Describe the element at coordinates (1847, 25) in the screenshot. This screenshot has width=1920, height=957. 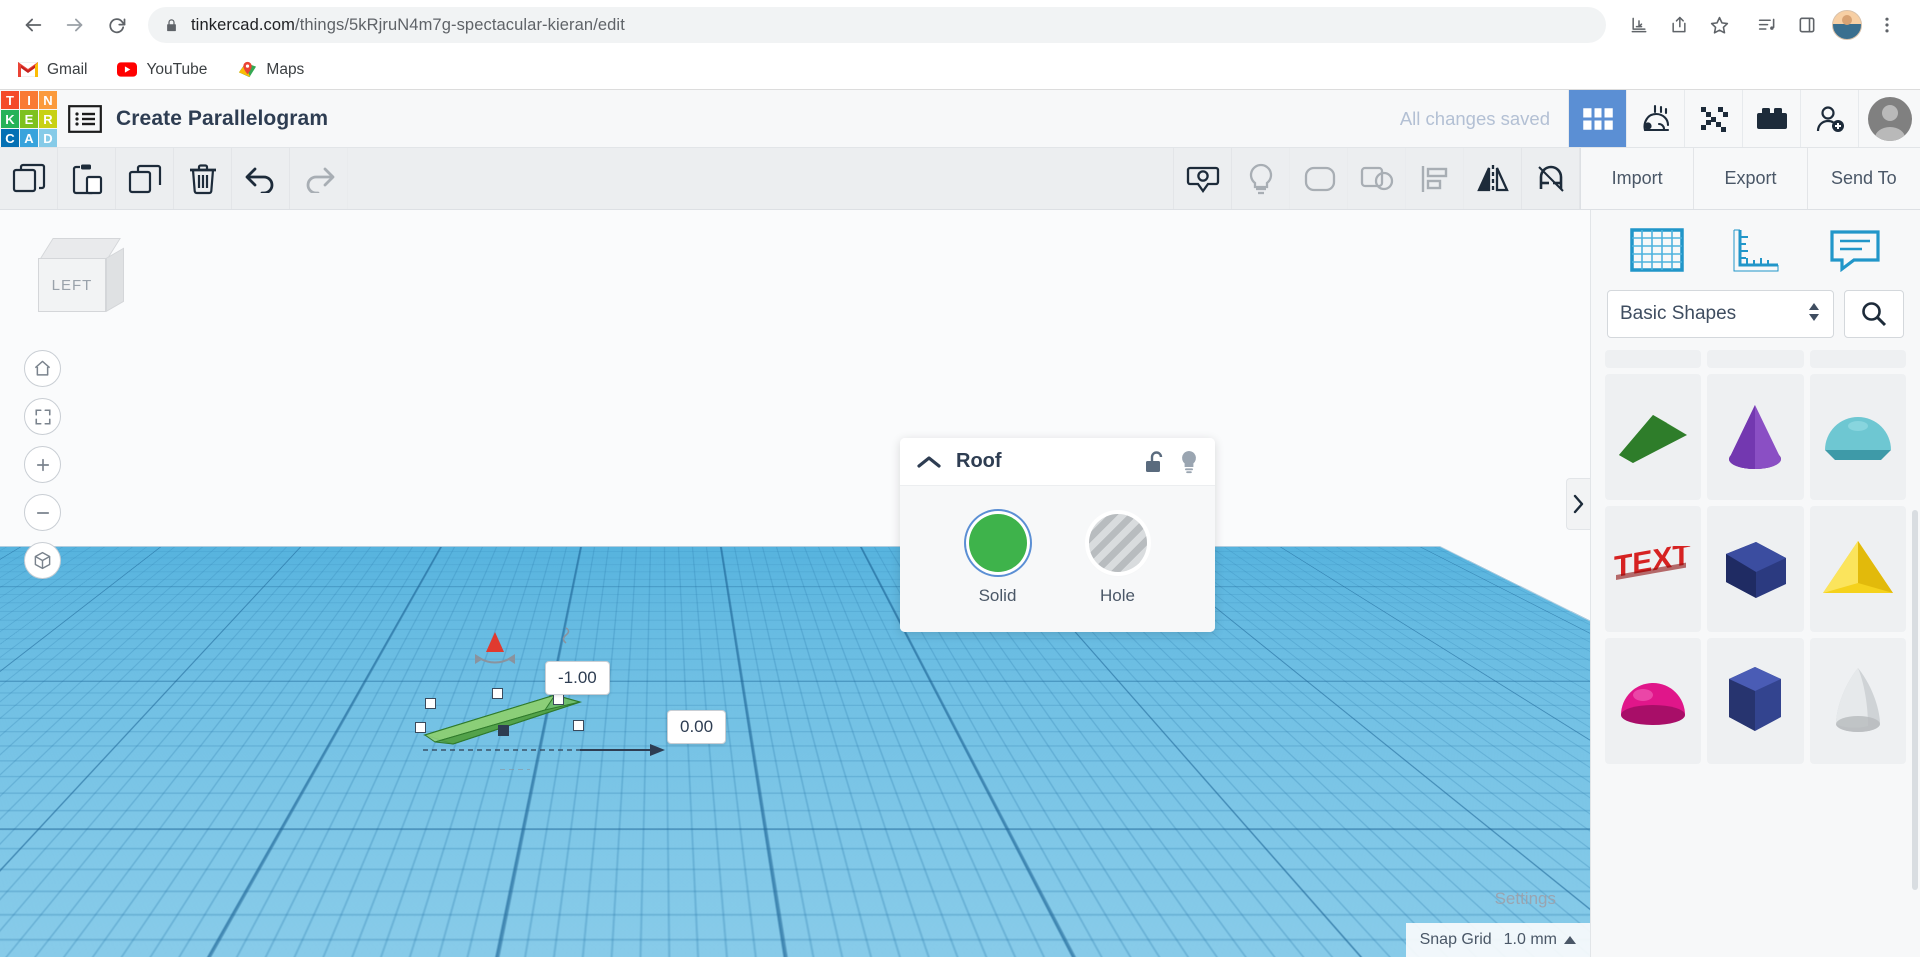
I see `profile-avatar` at that location.